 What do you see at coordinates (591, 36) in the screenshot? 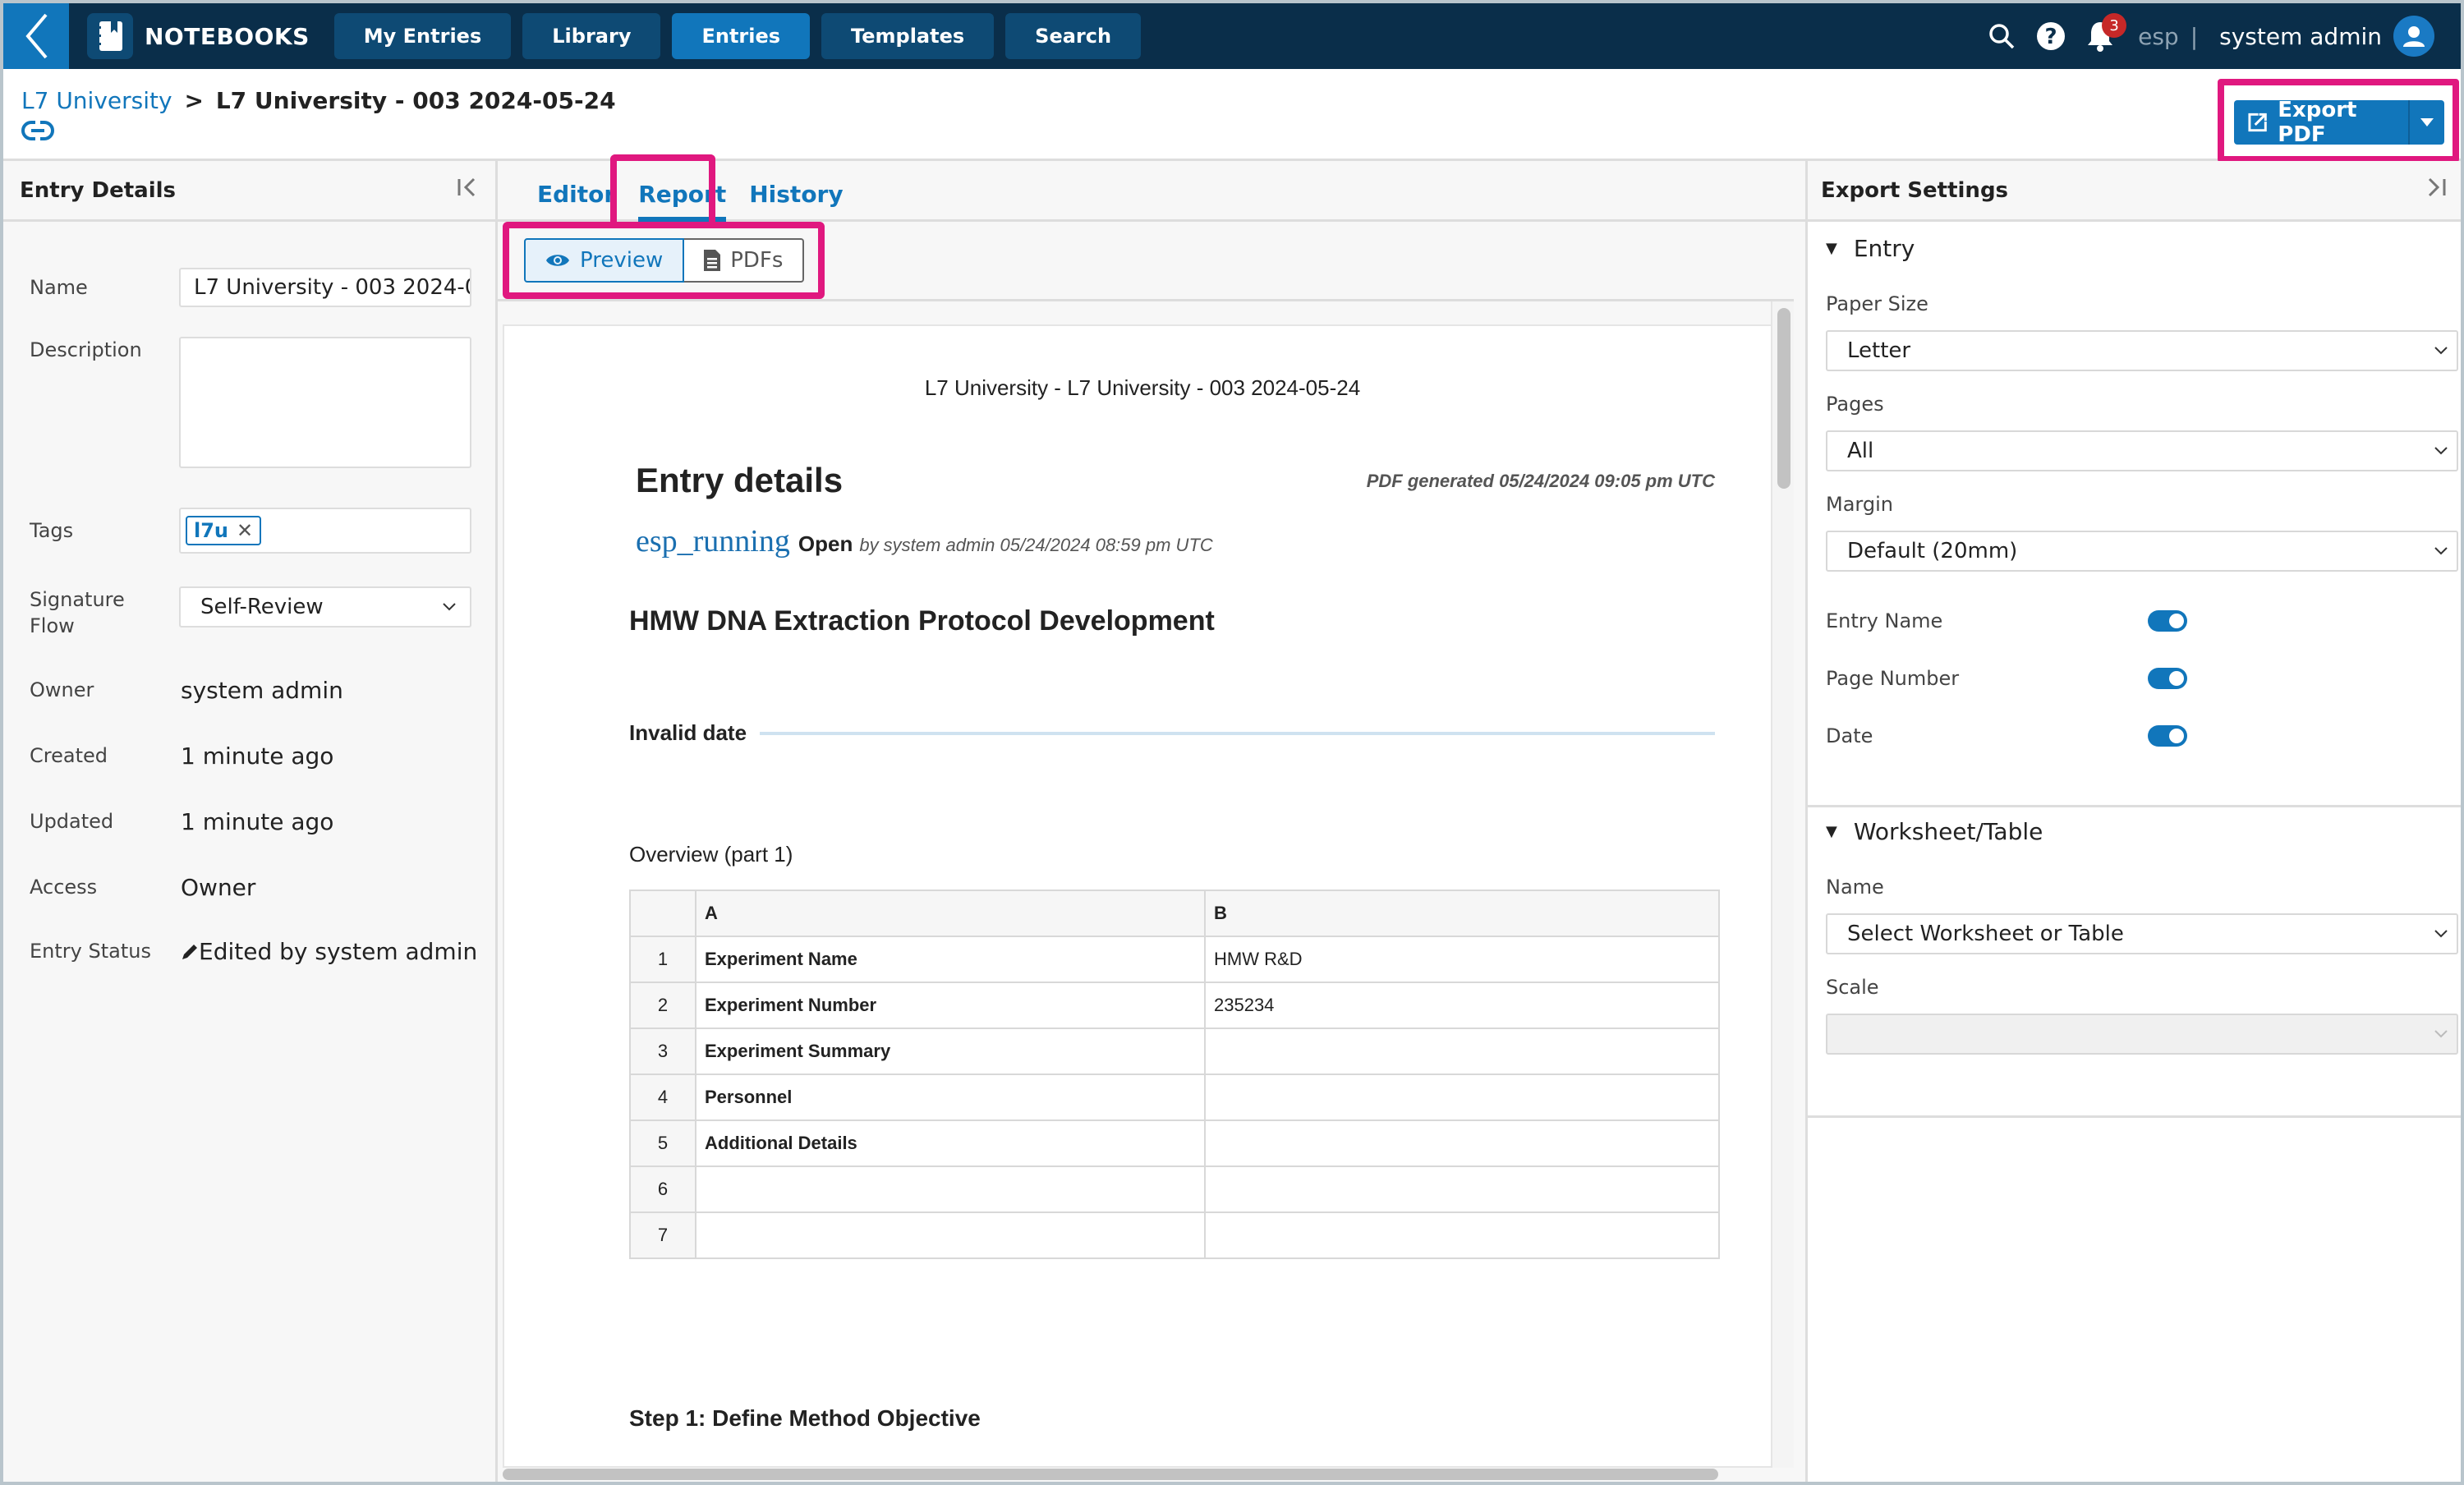
I see `nav-tab-library: Library` at bounding box center [591, 36].